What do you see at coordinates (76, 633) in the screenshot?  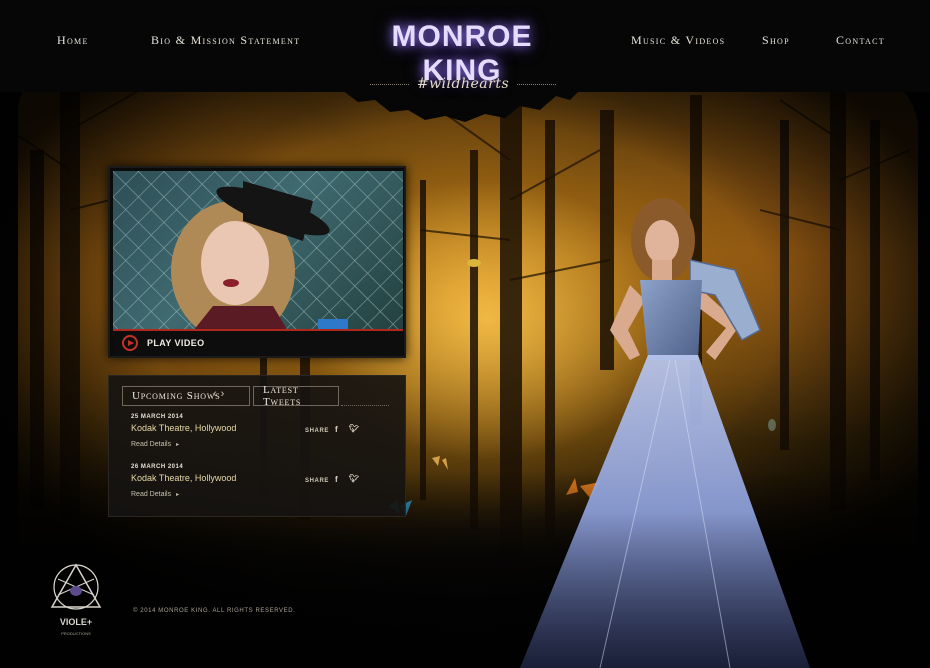 I see `logo-subtext: PRODUCTIONS` at bounding box center [76, 633].